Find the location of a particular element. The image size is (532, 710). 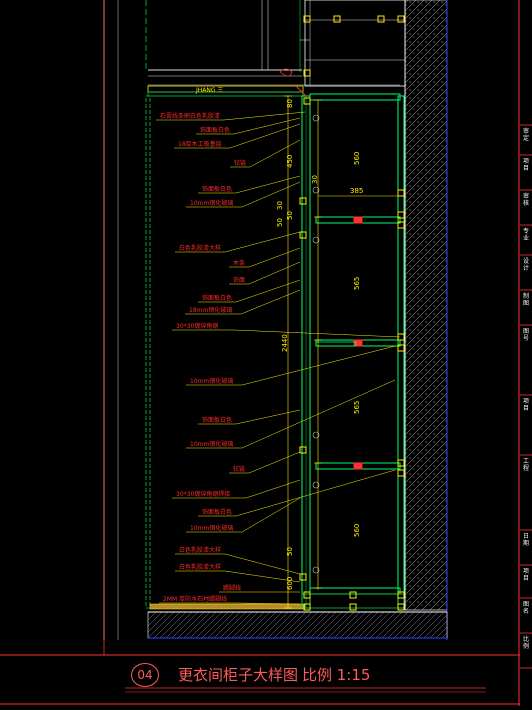

title-block-label: 审定 is located at coordinates (526, 135).